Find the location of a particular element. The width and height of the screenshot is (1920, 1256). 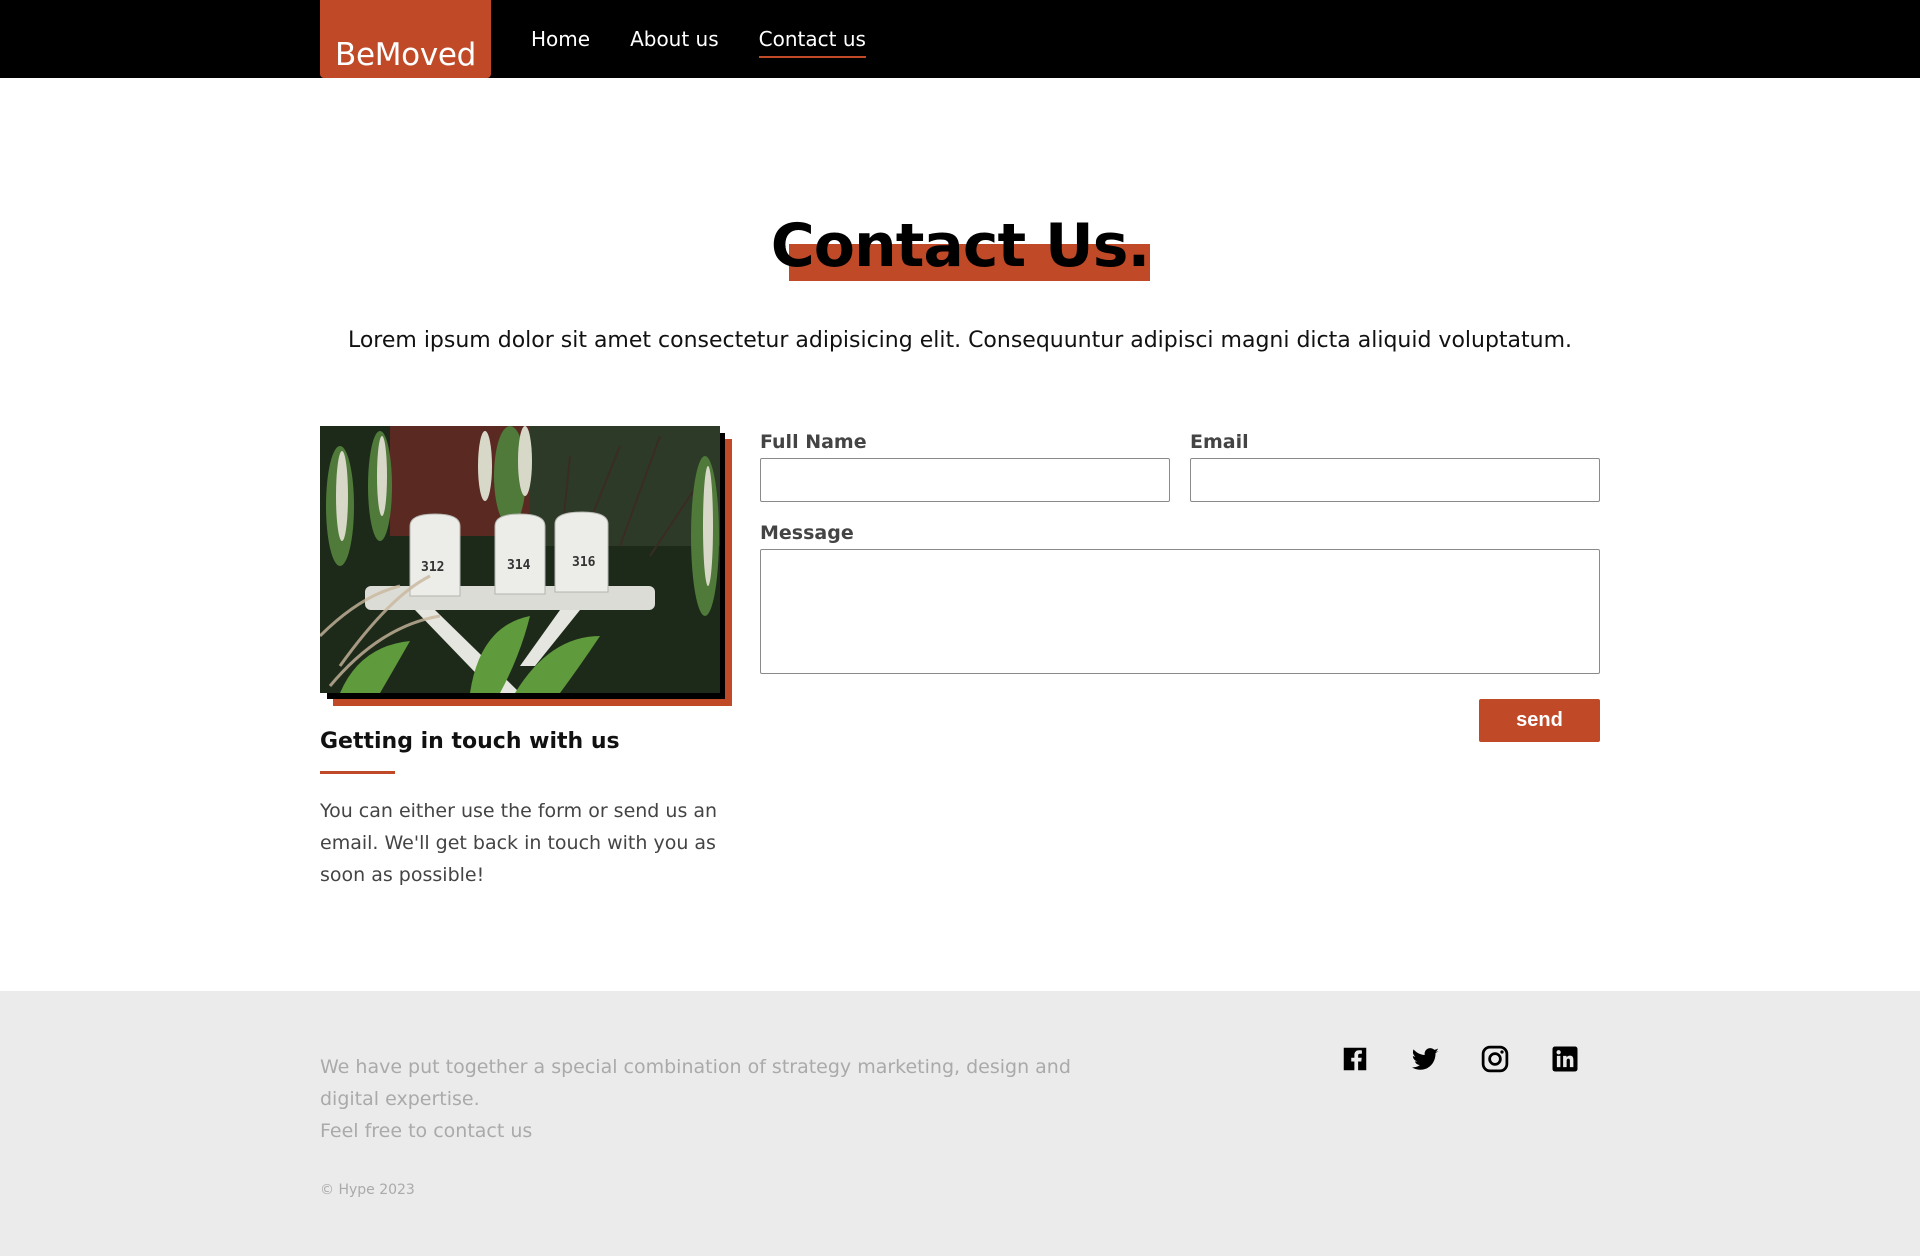

page-title-text: Contact Us. is located at coordinates (960, 246).